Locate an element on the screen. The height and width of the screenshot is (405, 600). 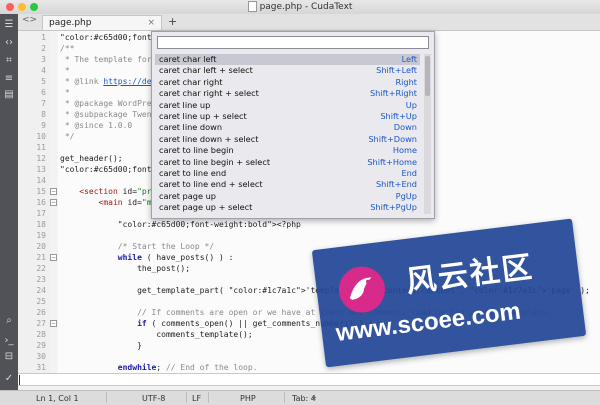
watermark-chinese-text: 风云社区 is located at coordinates (470, 274).